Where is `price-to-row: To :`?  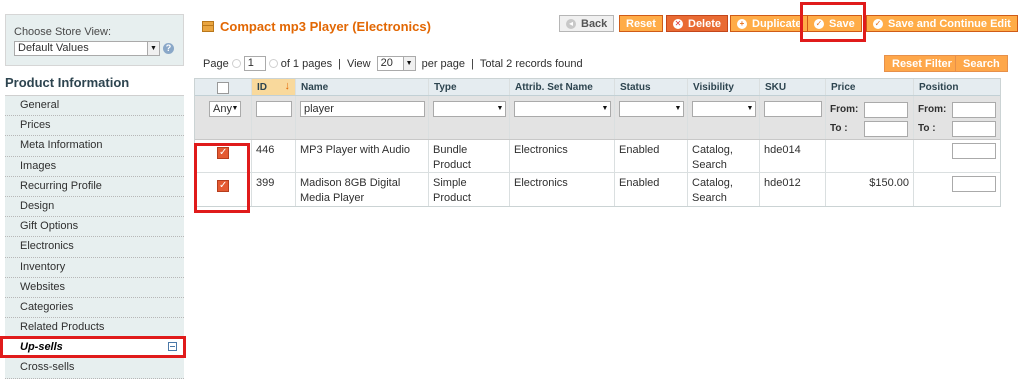
price-to-row: To : is located at coordinates (869, 128).